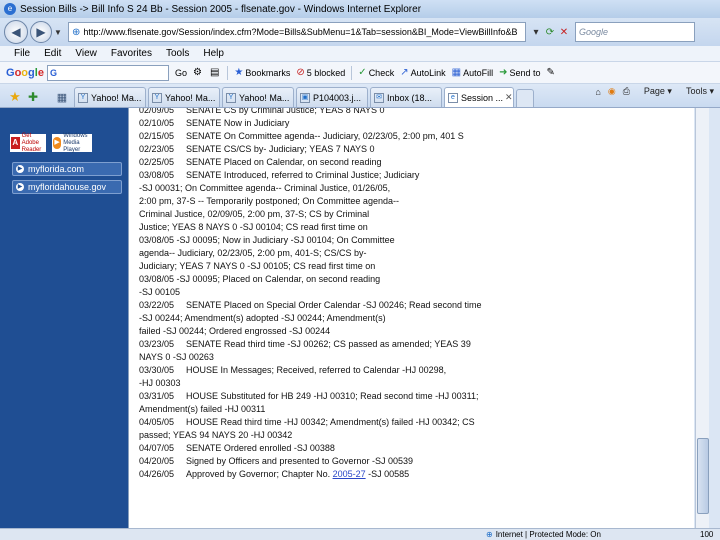 The height and width of the screenshot is (540, 720). What do you see at coordinates (360, 534) in the screenshot?
I see `status-bar: ⊕ Internet | Protected Mode: On 100` at bounding box center [360, 534].